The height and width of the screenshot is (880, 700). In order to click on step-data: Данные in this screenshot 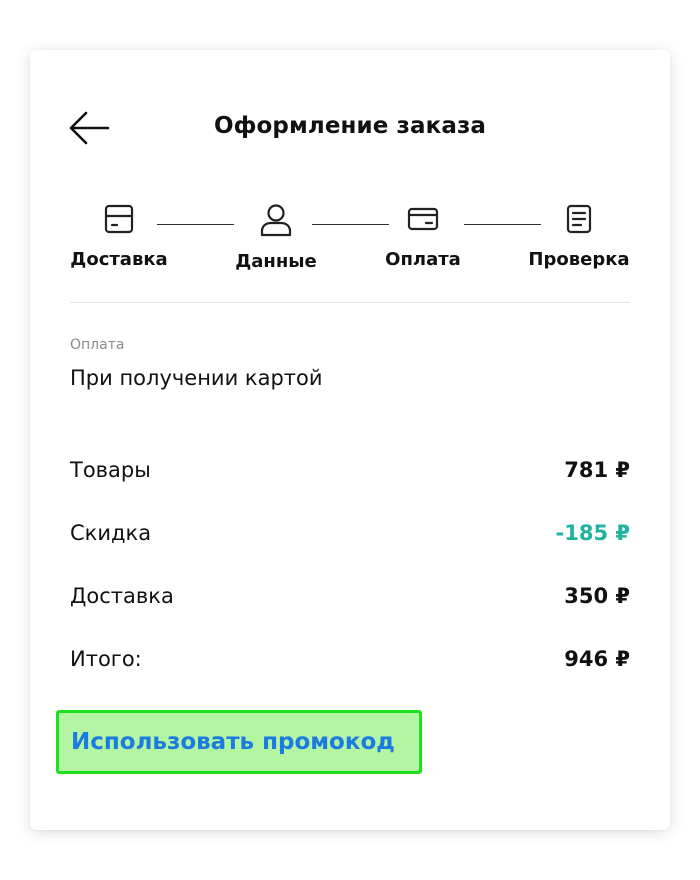, I will do `click(276, 236)`.